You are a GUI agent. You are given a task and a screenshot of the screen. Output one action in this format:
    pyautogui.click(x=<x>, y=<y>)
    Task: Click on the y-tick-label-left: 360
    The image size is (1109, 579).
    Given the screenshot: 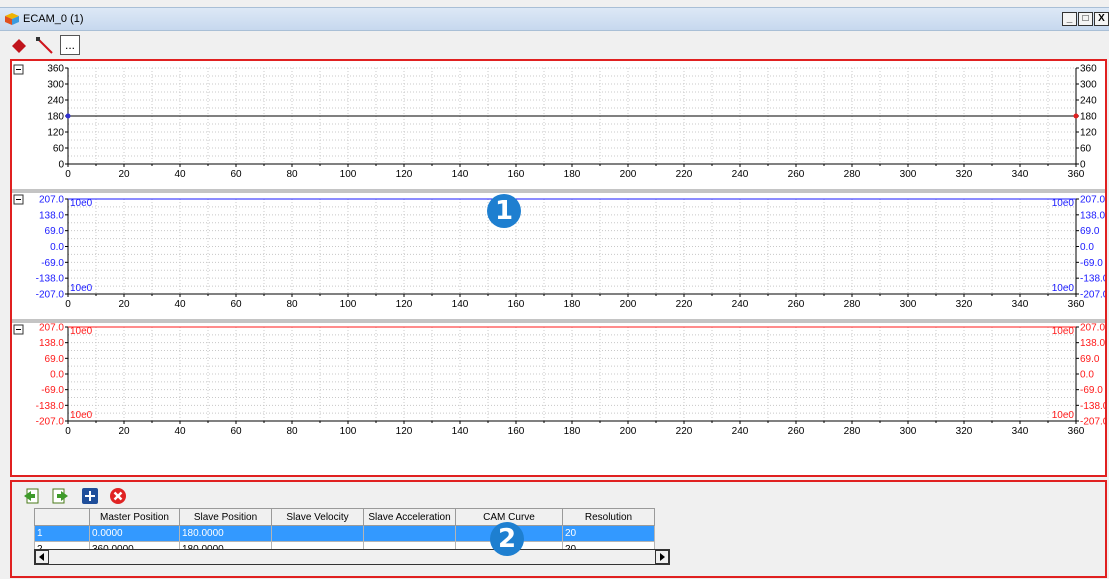 What is the action you would take?
    pyautogui.click(x=55, y=69)
    